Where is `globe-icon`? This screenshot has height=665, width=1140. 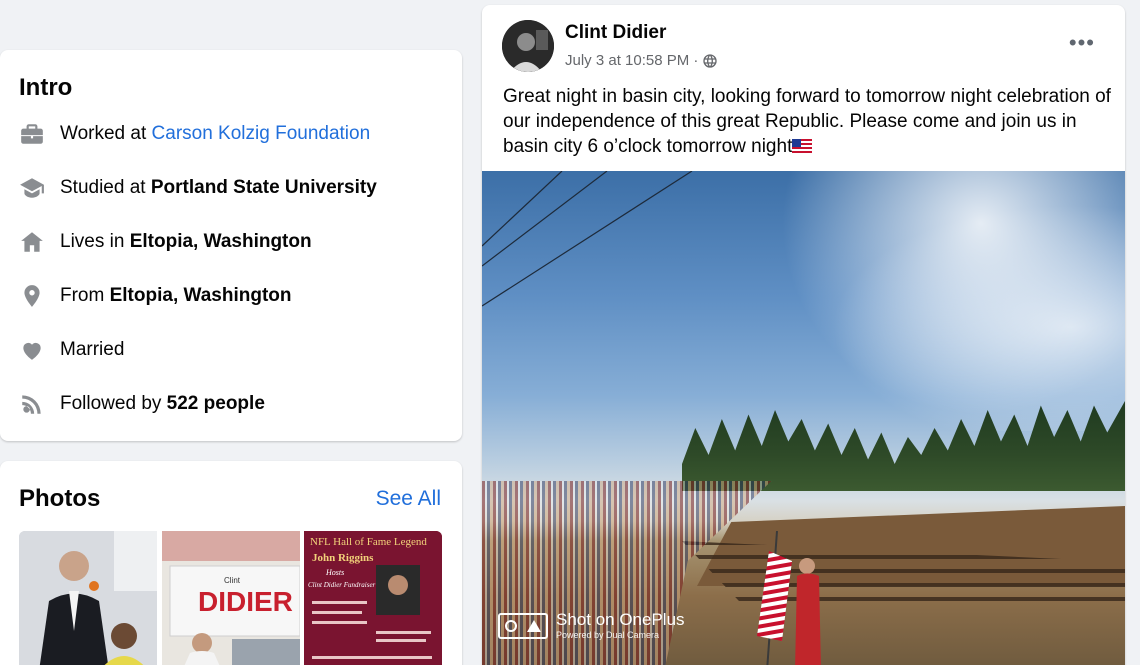
globe-icon is located at coordinates (710, 60).